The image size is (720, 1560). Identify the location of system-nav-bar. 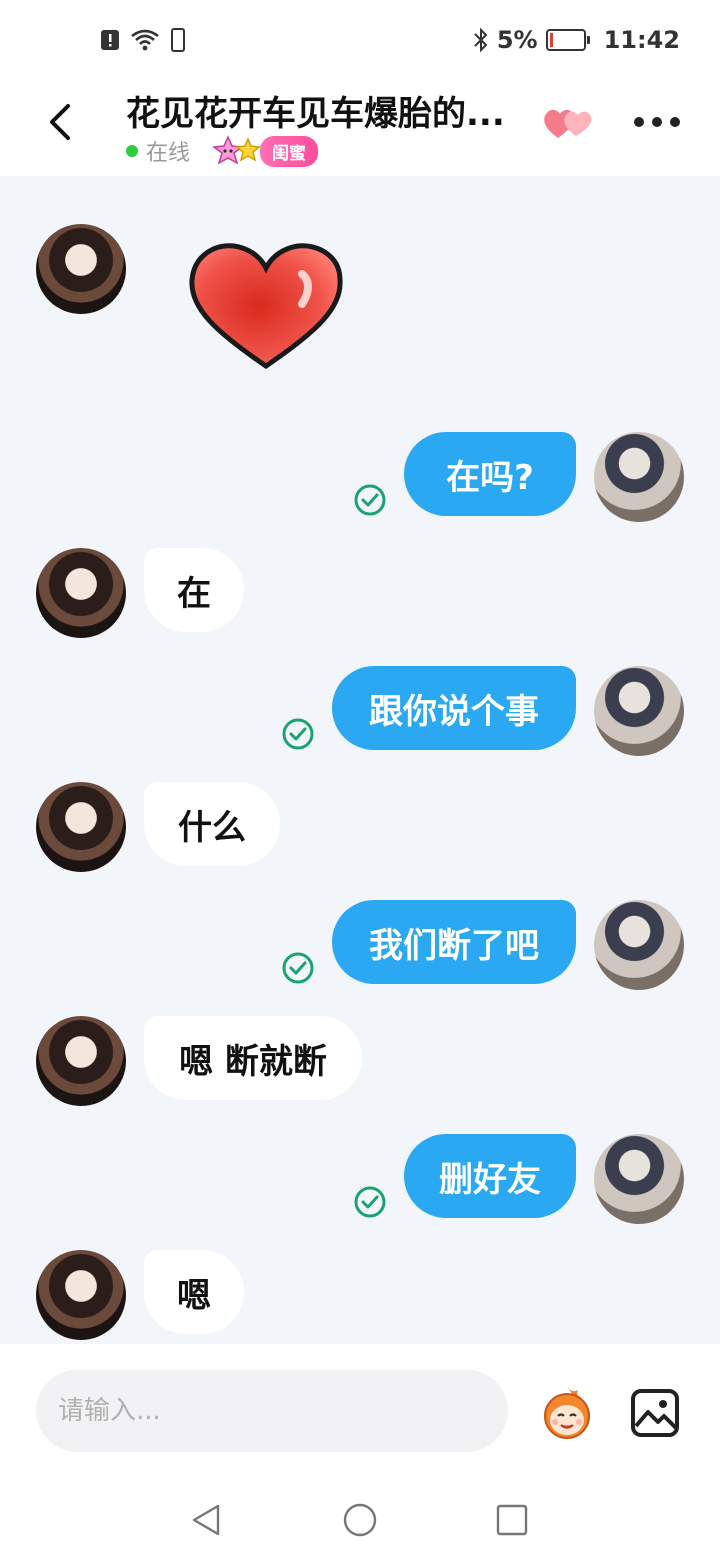
(360, 1516).